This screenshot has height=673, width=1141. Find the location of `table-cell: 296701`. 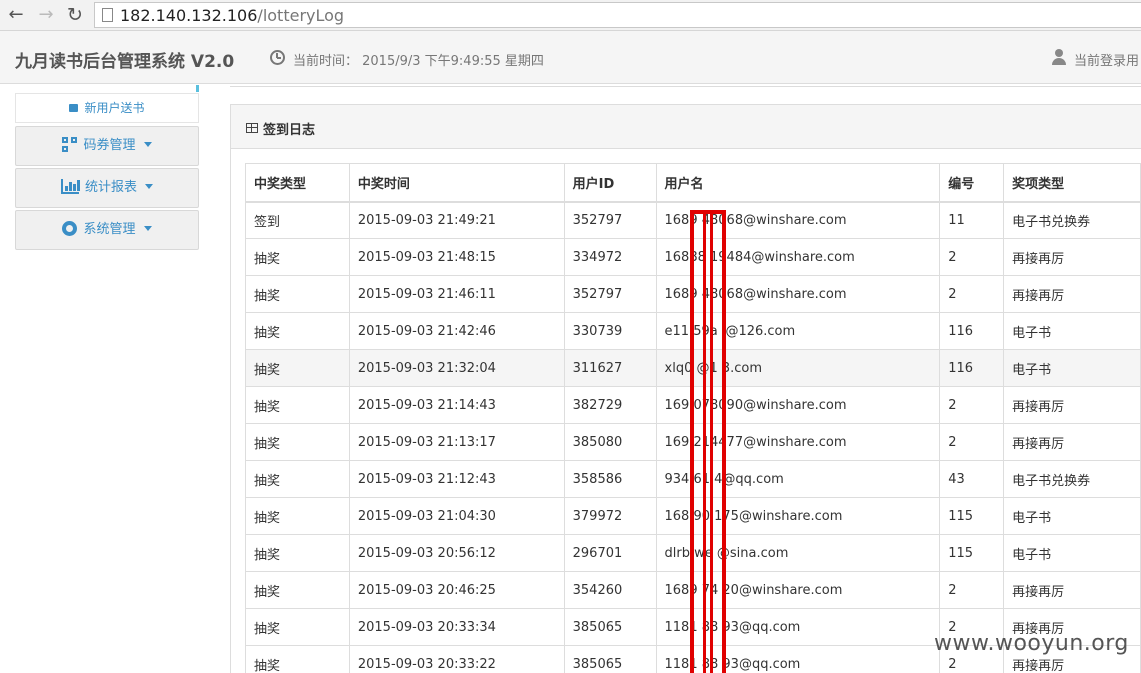

table-cell: 296701 is located at coordinates (610, 553).